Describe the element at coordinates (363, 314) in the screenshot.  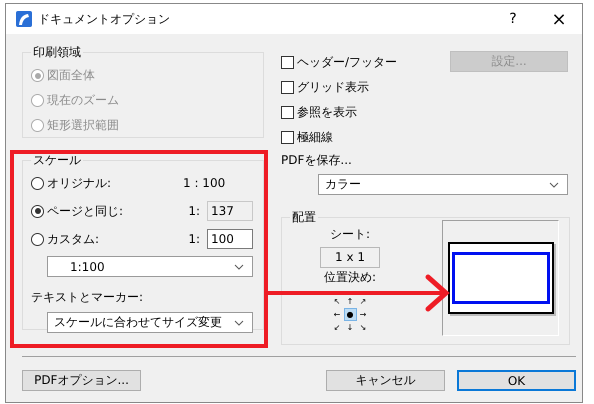
I see `position-button: →` at that location.